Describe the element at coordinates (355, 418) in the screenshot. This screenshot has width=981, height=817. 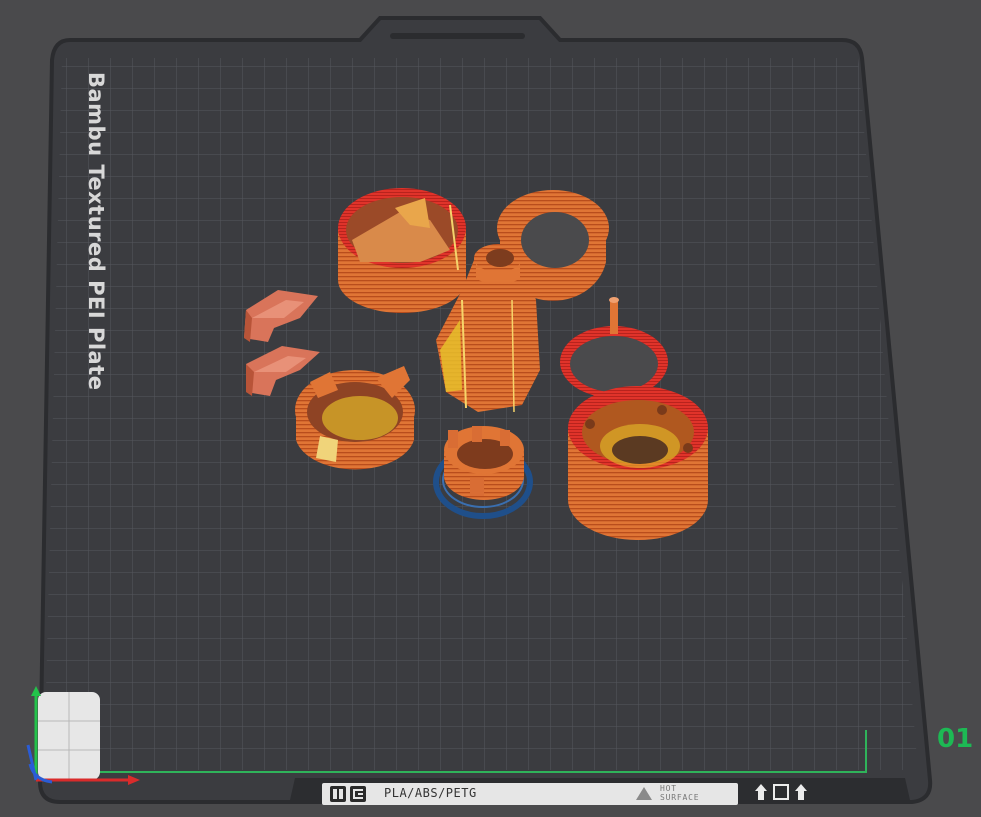
I see `part-ring-clip` at that location.